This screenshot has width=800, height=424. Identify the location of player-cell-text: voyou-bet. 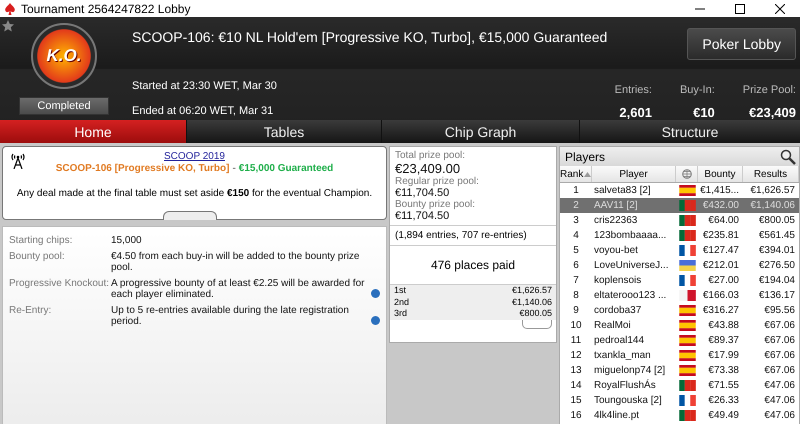
(616, 250).